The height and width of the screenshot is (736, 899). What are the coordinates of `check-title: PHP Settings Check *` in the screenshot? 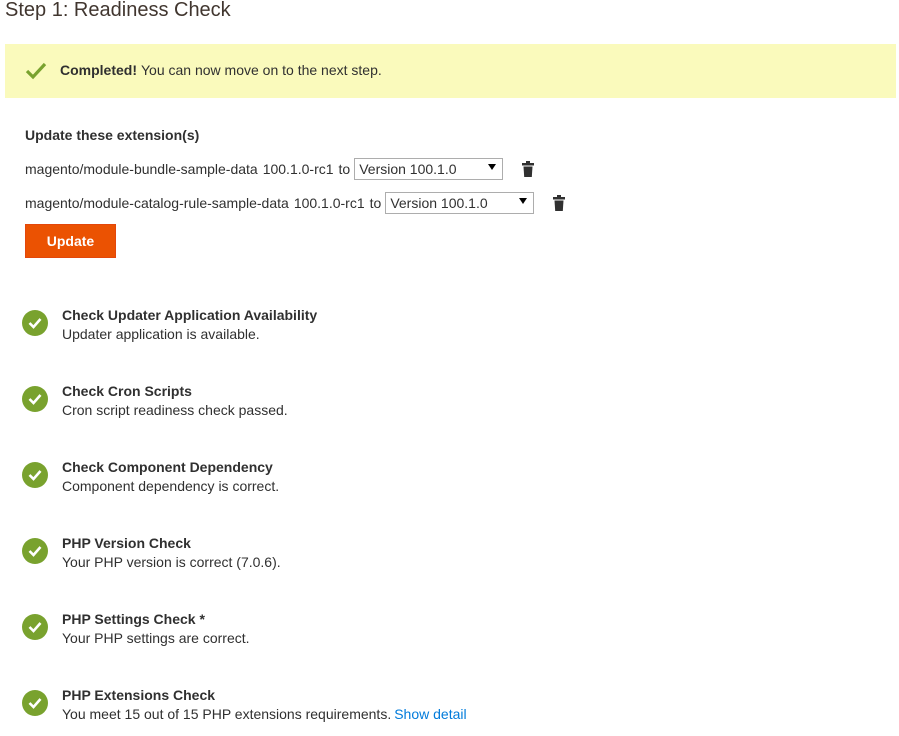 It's located at (133, 619).